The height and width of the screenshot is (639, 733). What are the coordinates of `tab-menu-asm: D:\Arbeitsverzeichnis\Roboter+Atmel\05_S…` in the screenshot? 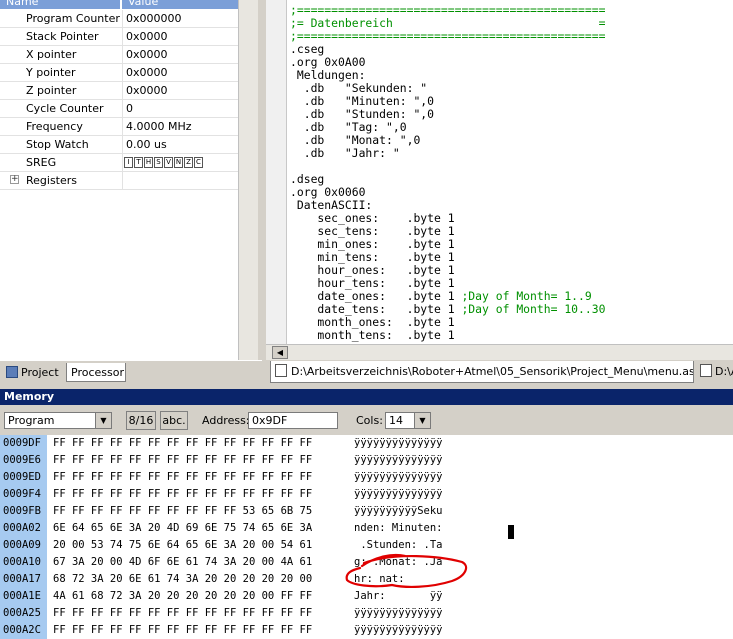 It's located at (482, 372).